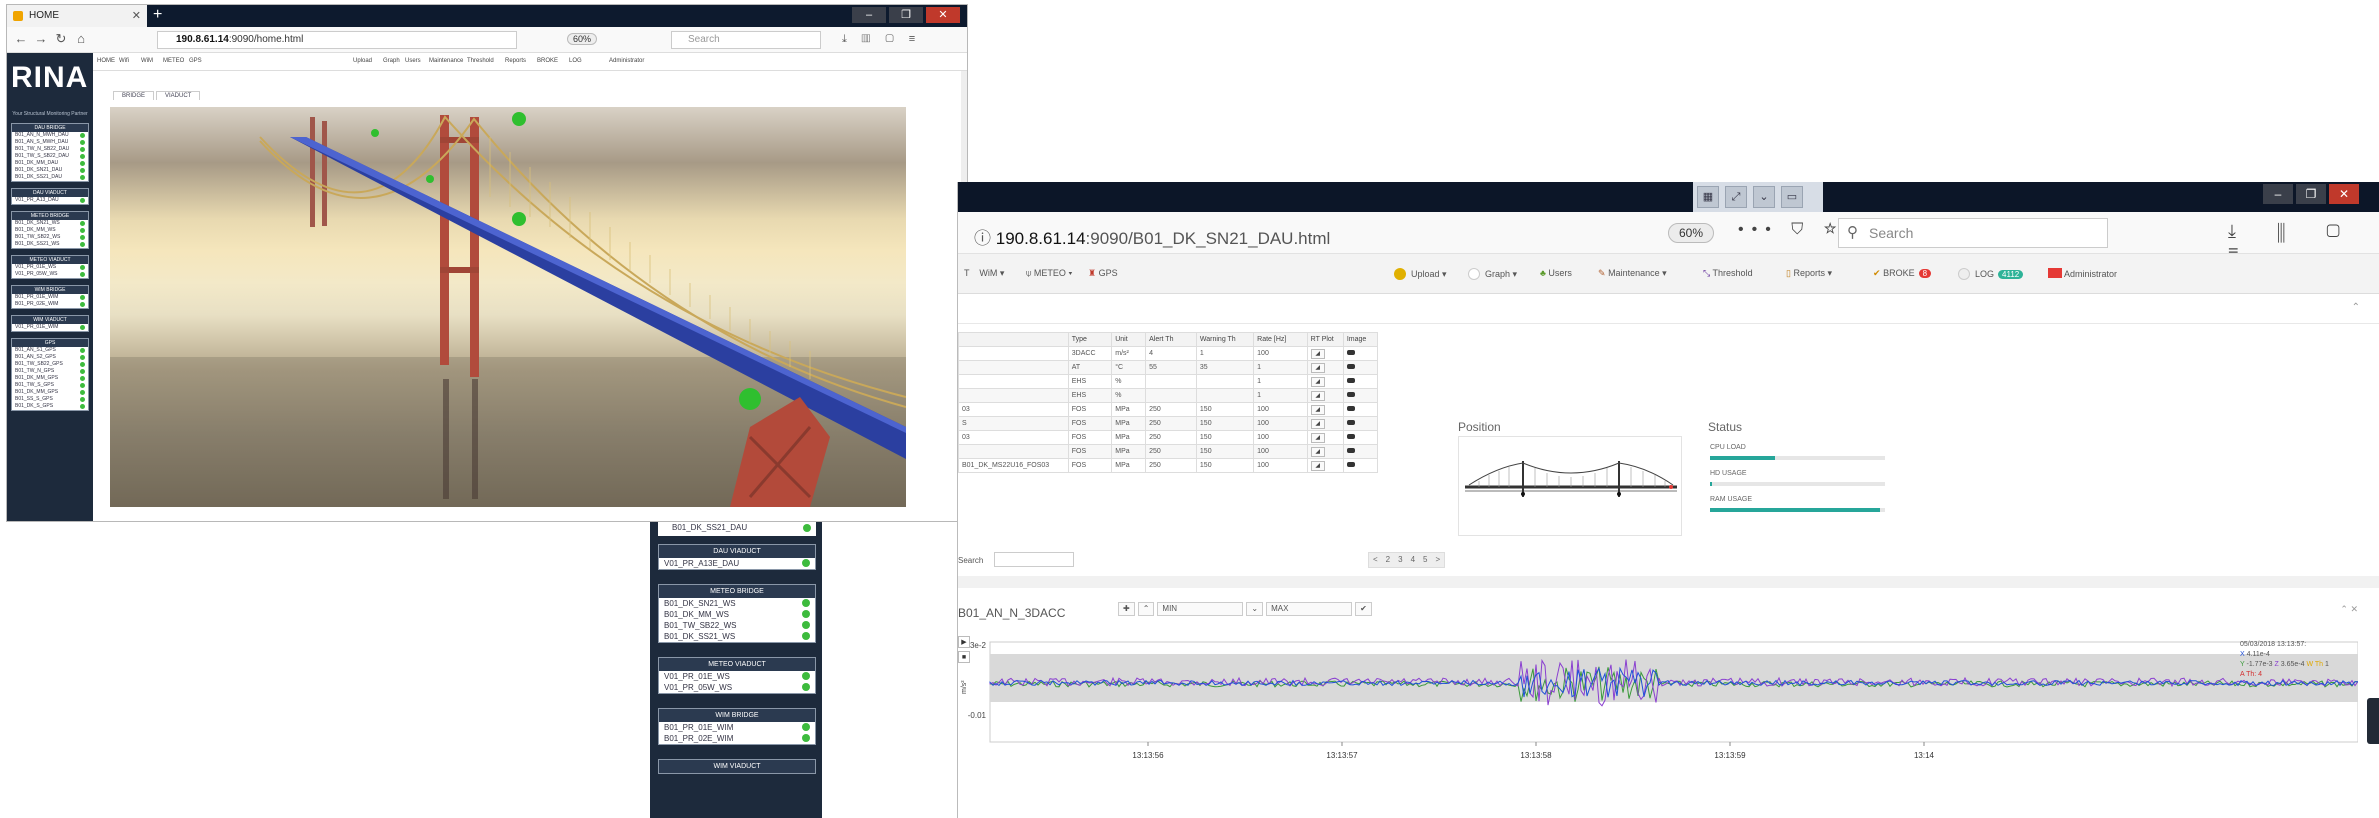  Describe the element at coordinates (881, 39) in the screenshot. I see `toolbar-icons: ⤓ ▥ ▢ ≡` at that location.